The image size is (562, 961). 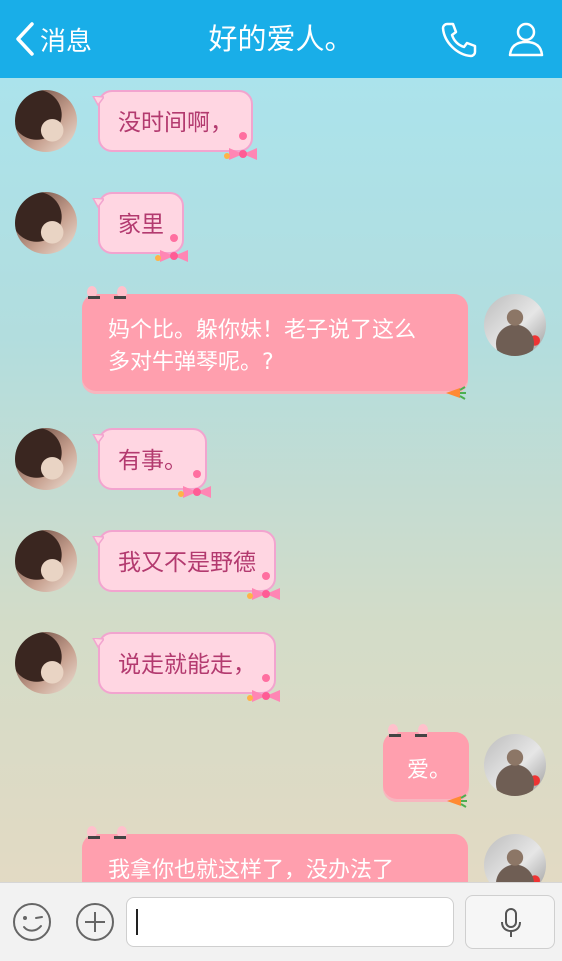 I want to click on chevron-left-icon, so click(x=25, y=39).